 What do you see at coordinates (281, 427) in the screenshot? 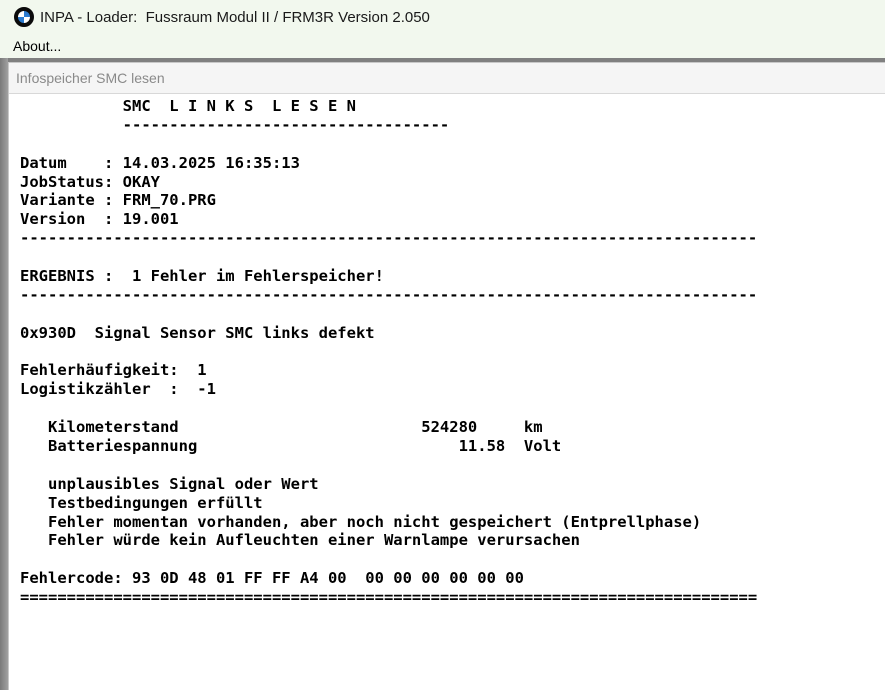
I see `output-line: Kilometerstand 524280 km` at bounding box center [281, 427].